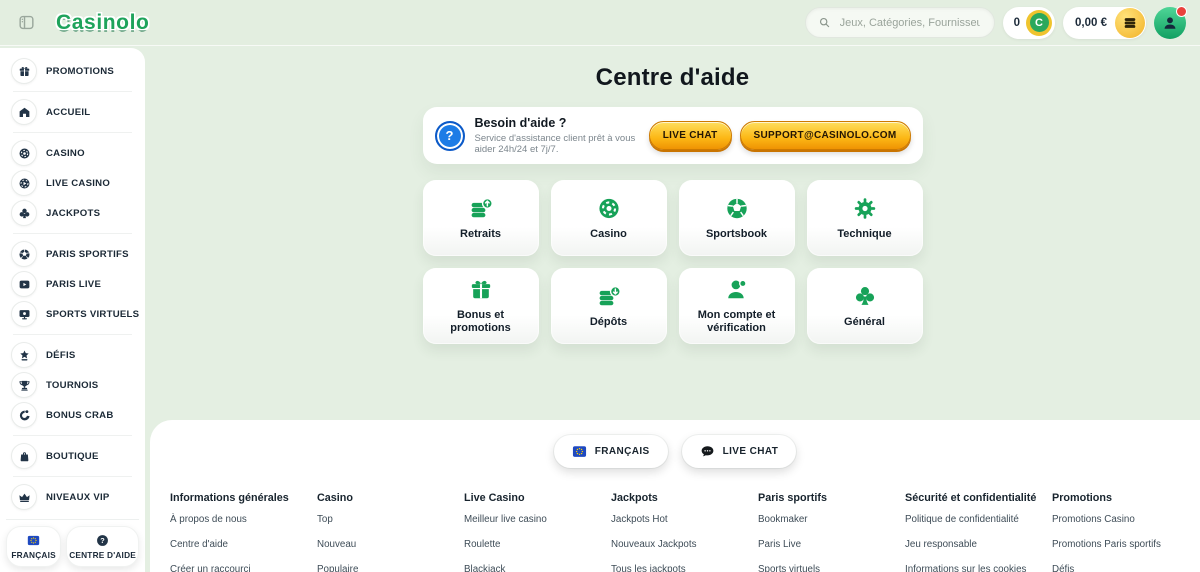 This screenshot has height=572, width=1200. What do you see at coordinates (1039, 22) in the screenshot?
I see `c-coin-letter: C` at bounding box center [1039, 22].